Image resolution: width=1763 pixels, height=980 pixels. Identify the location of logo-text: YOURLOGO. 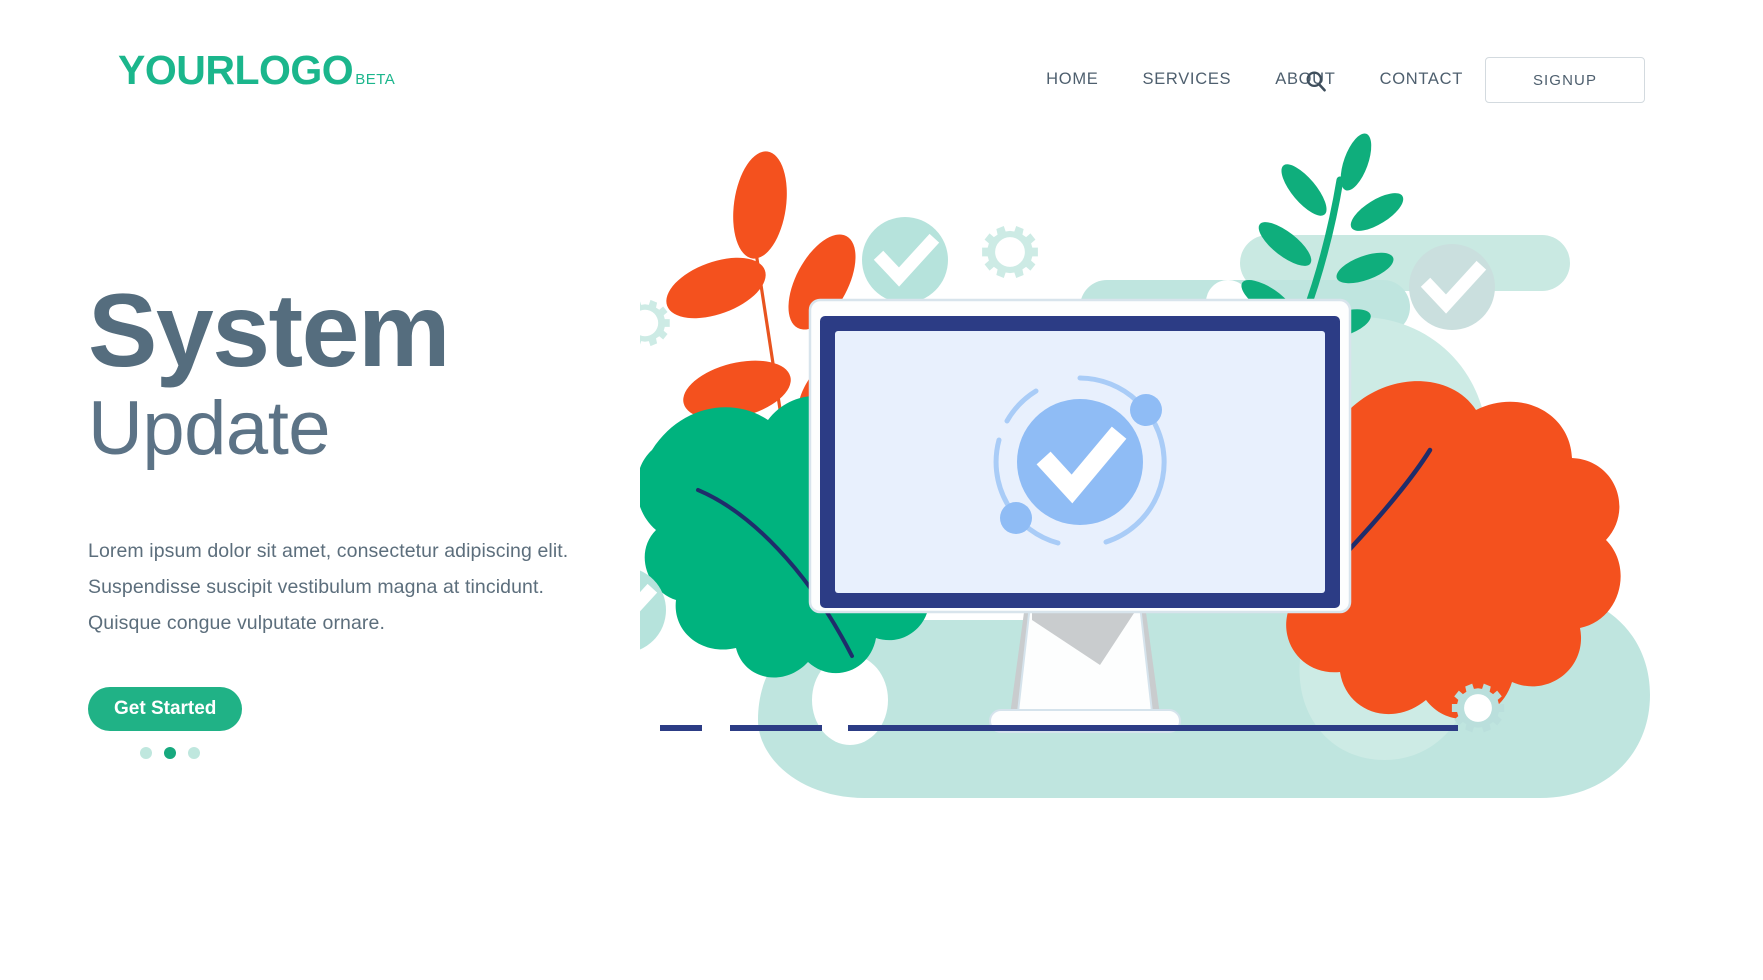
(236, 70).